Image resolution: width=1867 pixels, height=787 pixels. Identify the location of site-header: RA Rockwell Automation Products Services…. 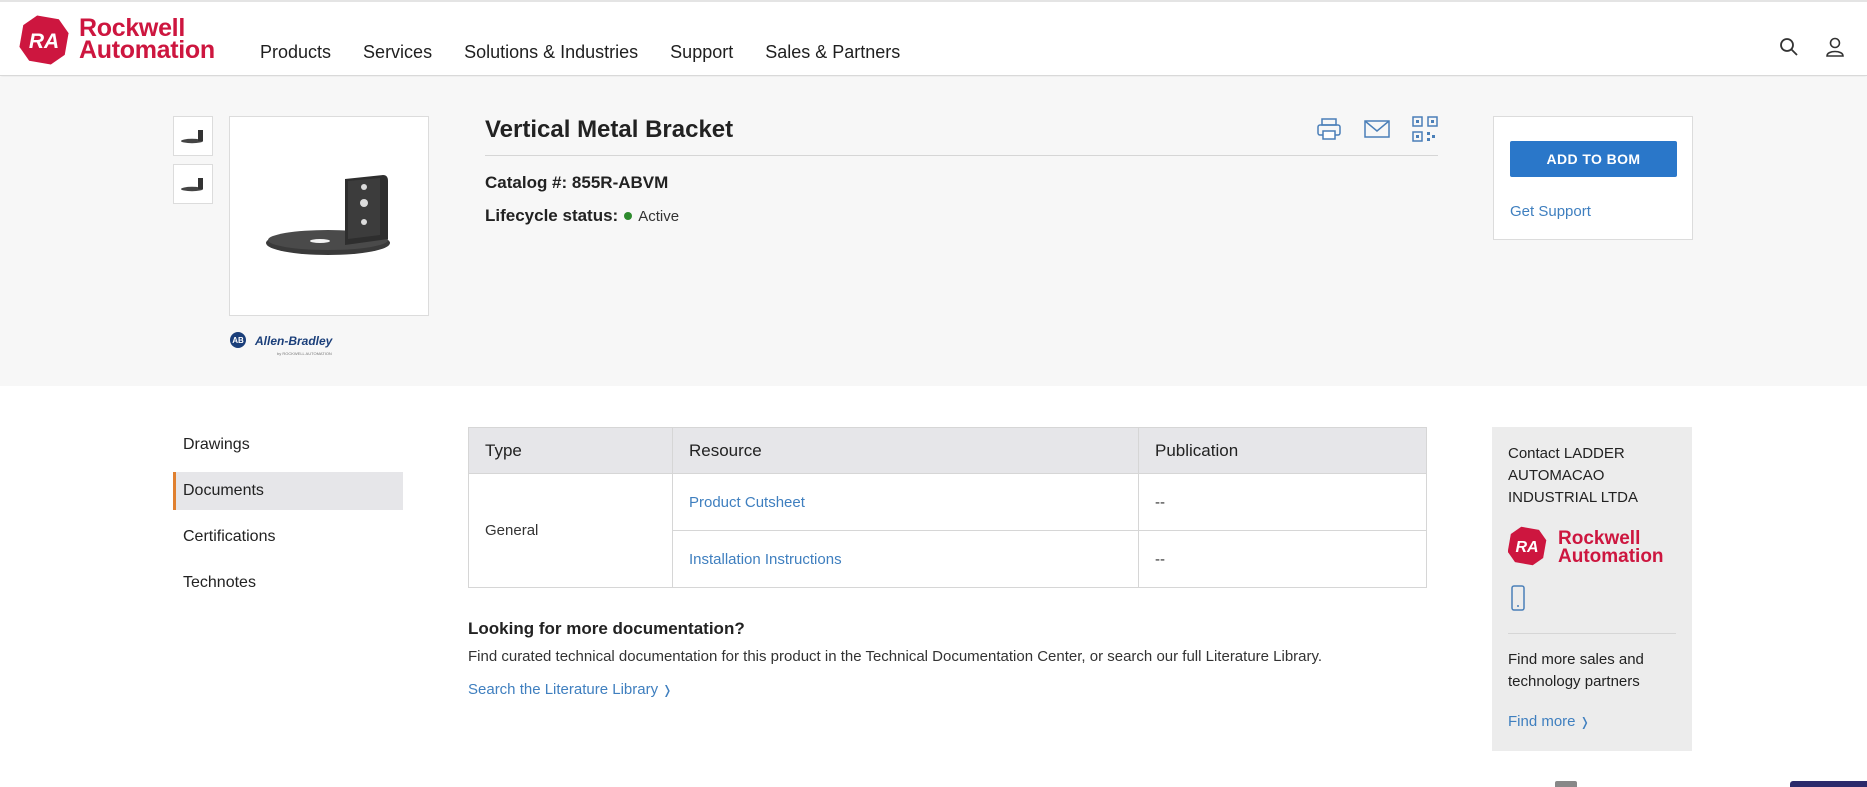
(933, 39).